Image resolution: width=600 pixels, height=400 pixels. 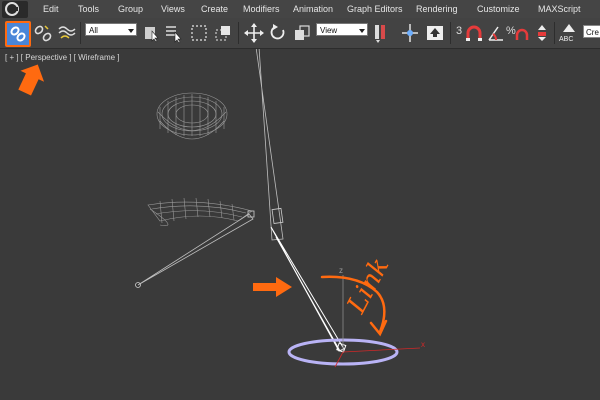 What do you see at coordinates (51, 9) in the screenshot?
I see `menu-edit: Edit` at bounding box center [51, 9].